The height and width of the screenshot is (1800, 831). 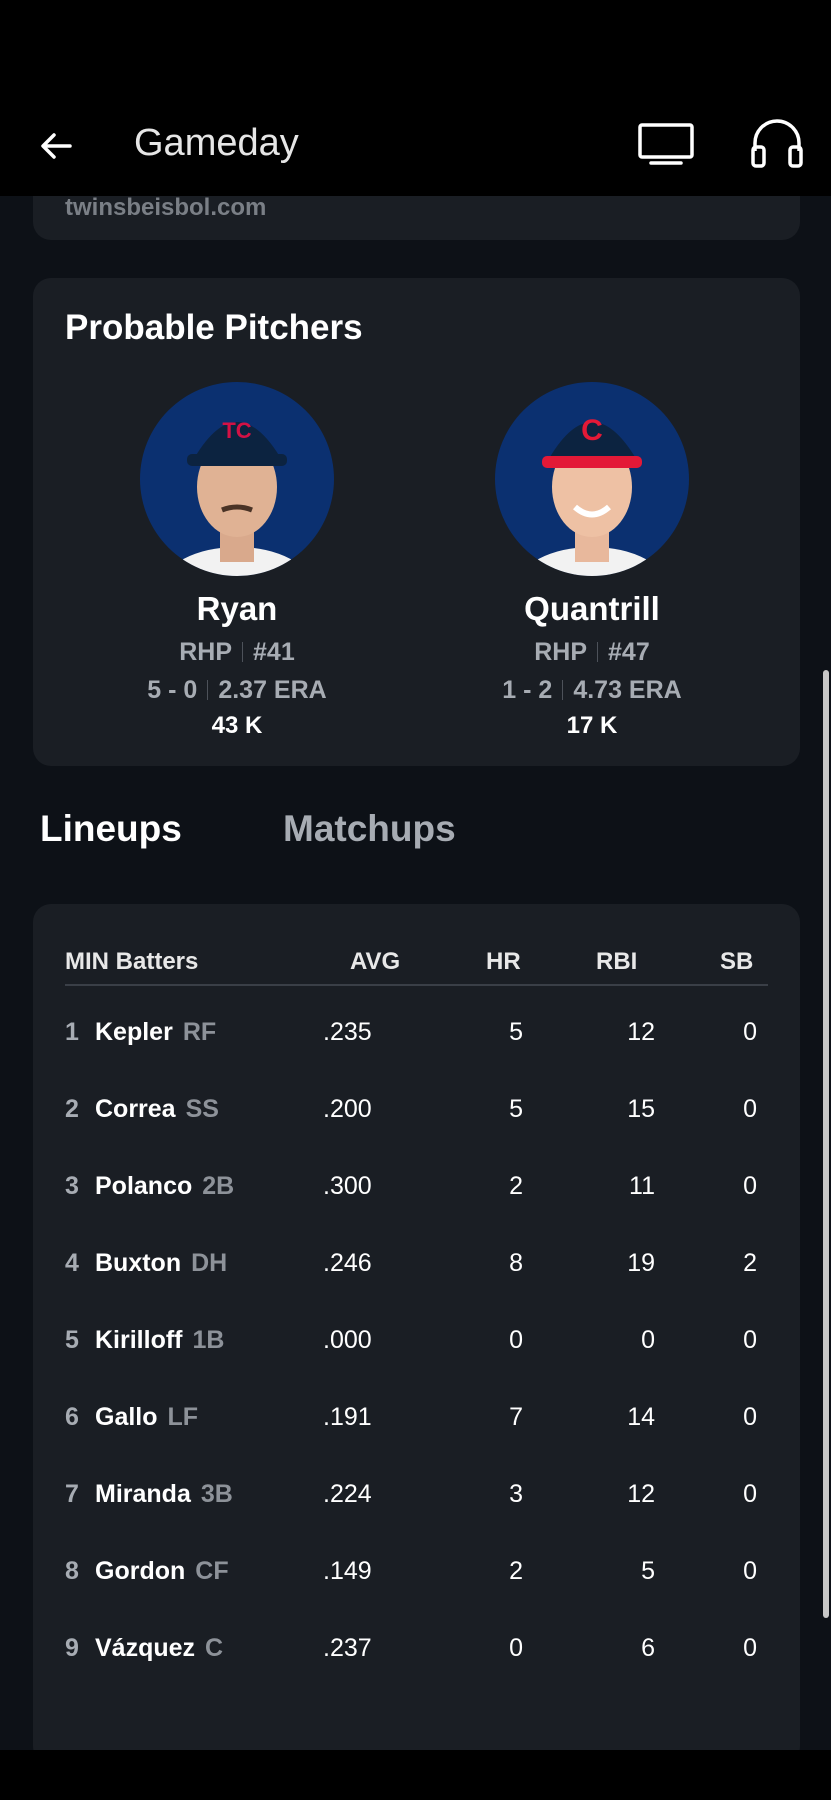 I want to click on lineup-row: 3 Polanco 2B .300 2 11 0, so click(x=416, y=1188).